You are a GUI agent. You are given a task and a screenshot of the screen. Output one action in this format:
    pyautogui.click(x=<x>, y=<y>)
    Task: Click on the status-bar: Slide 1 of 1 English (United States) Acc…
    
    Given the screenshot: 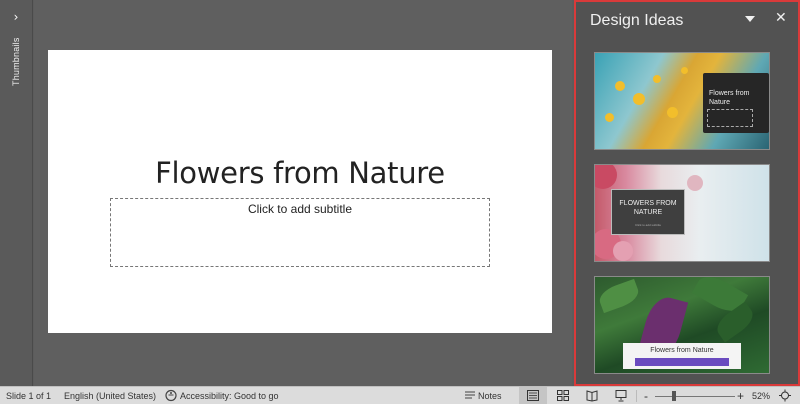 What is the action you would take?
    pyautogui.click(x=400, y=395)
    